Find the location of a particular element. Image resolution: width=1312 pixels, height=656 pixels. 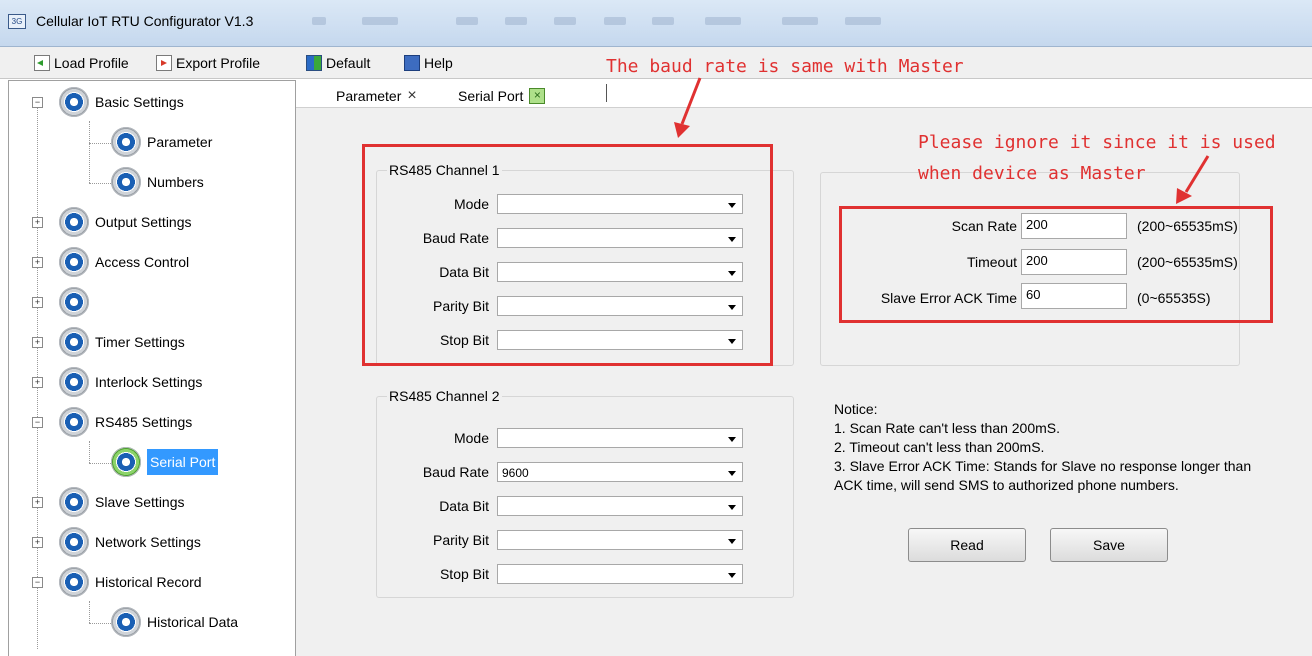

load-profile-button: Load Profile is located at coordinates (81, 63).